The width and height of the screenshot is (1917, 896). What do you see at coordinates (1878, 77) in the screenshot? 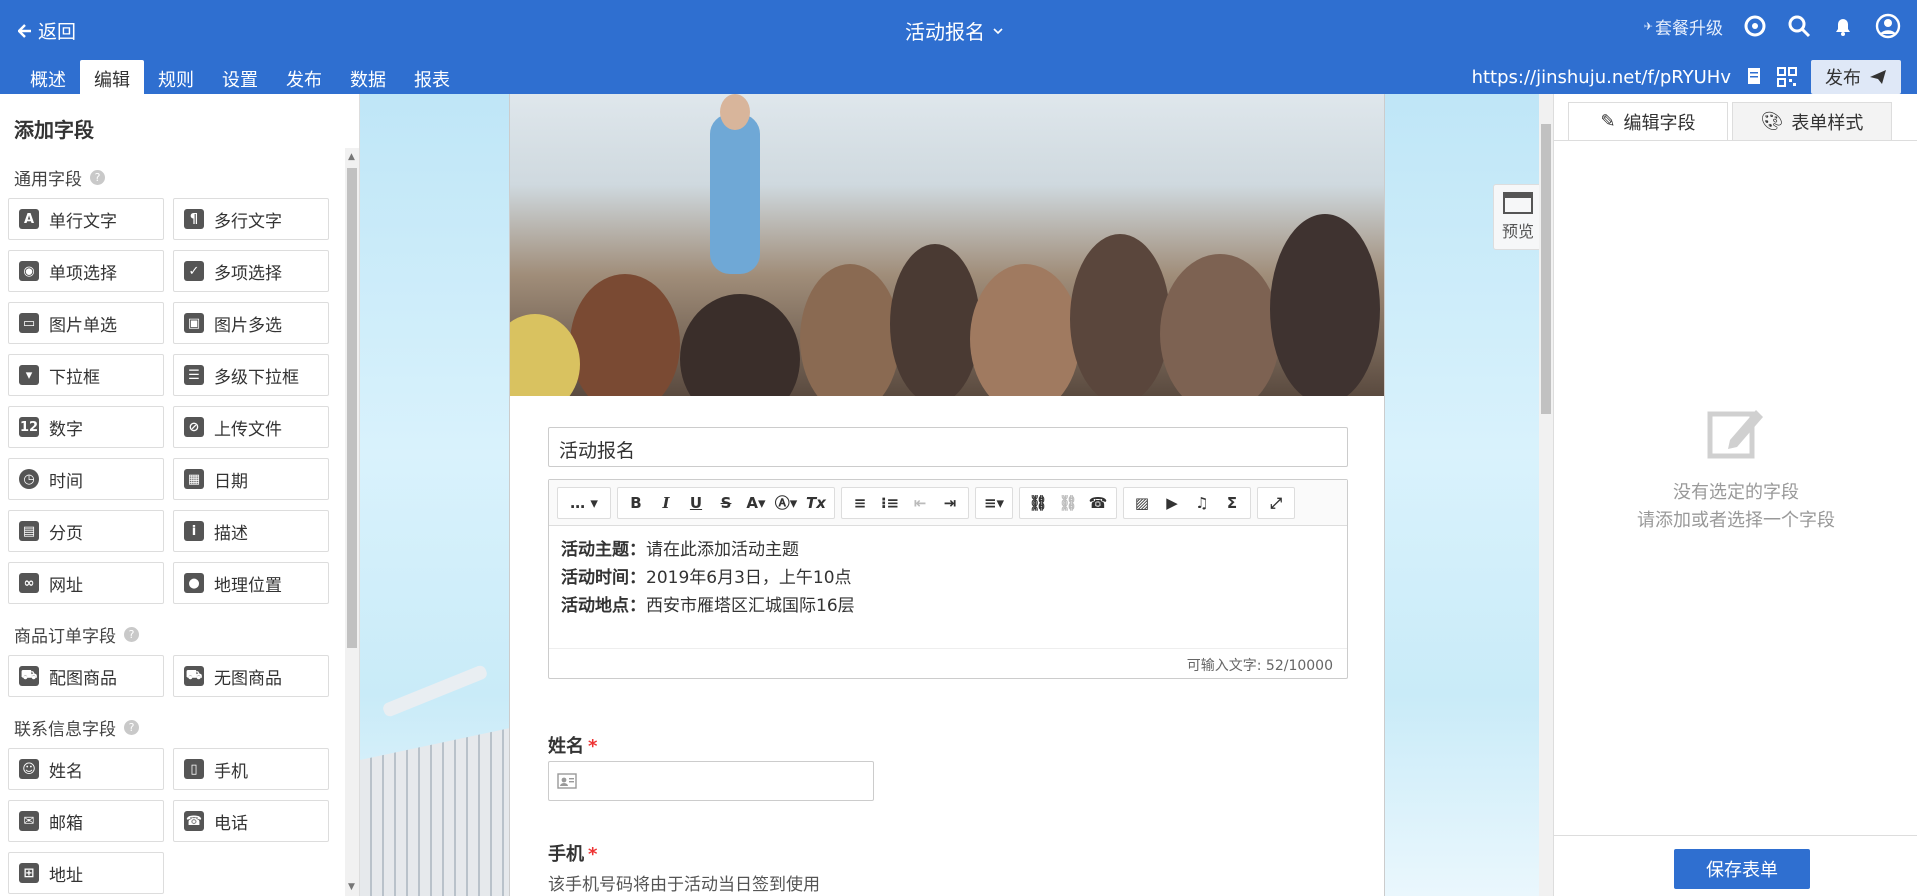
I see `paper-plane-icon` at bounding box center [1878, 77].